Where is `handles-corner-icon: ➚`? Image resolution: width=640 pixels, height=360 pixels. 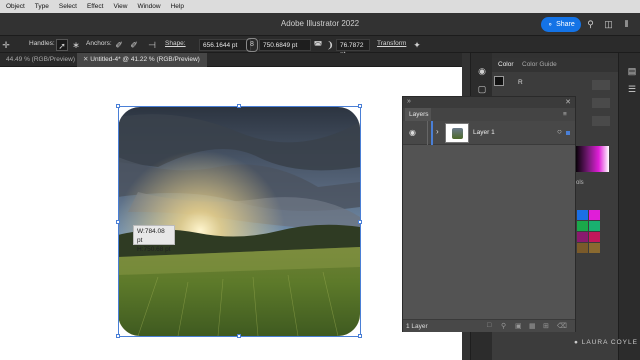
handles-corner-icon: ➚ is located at coordinates (62, 45).